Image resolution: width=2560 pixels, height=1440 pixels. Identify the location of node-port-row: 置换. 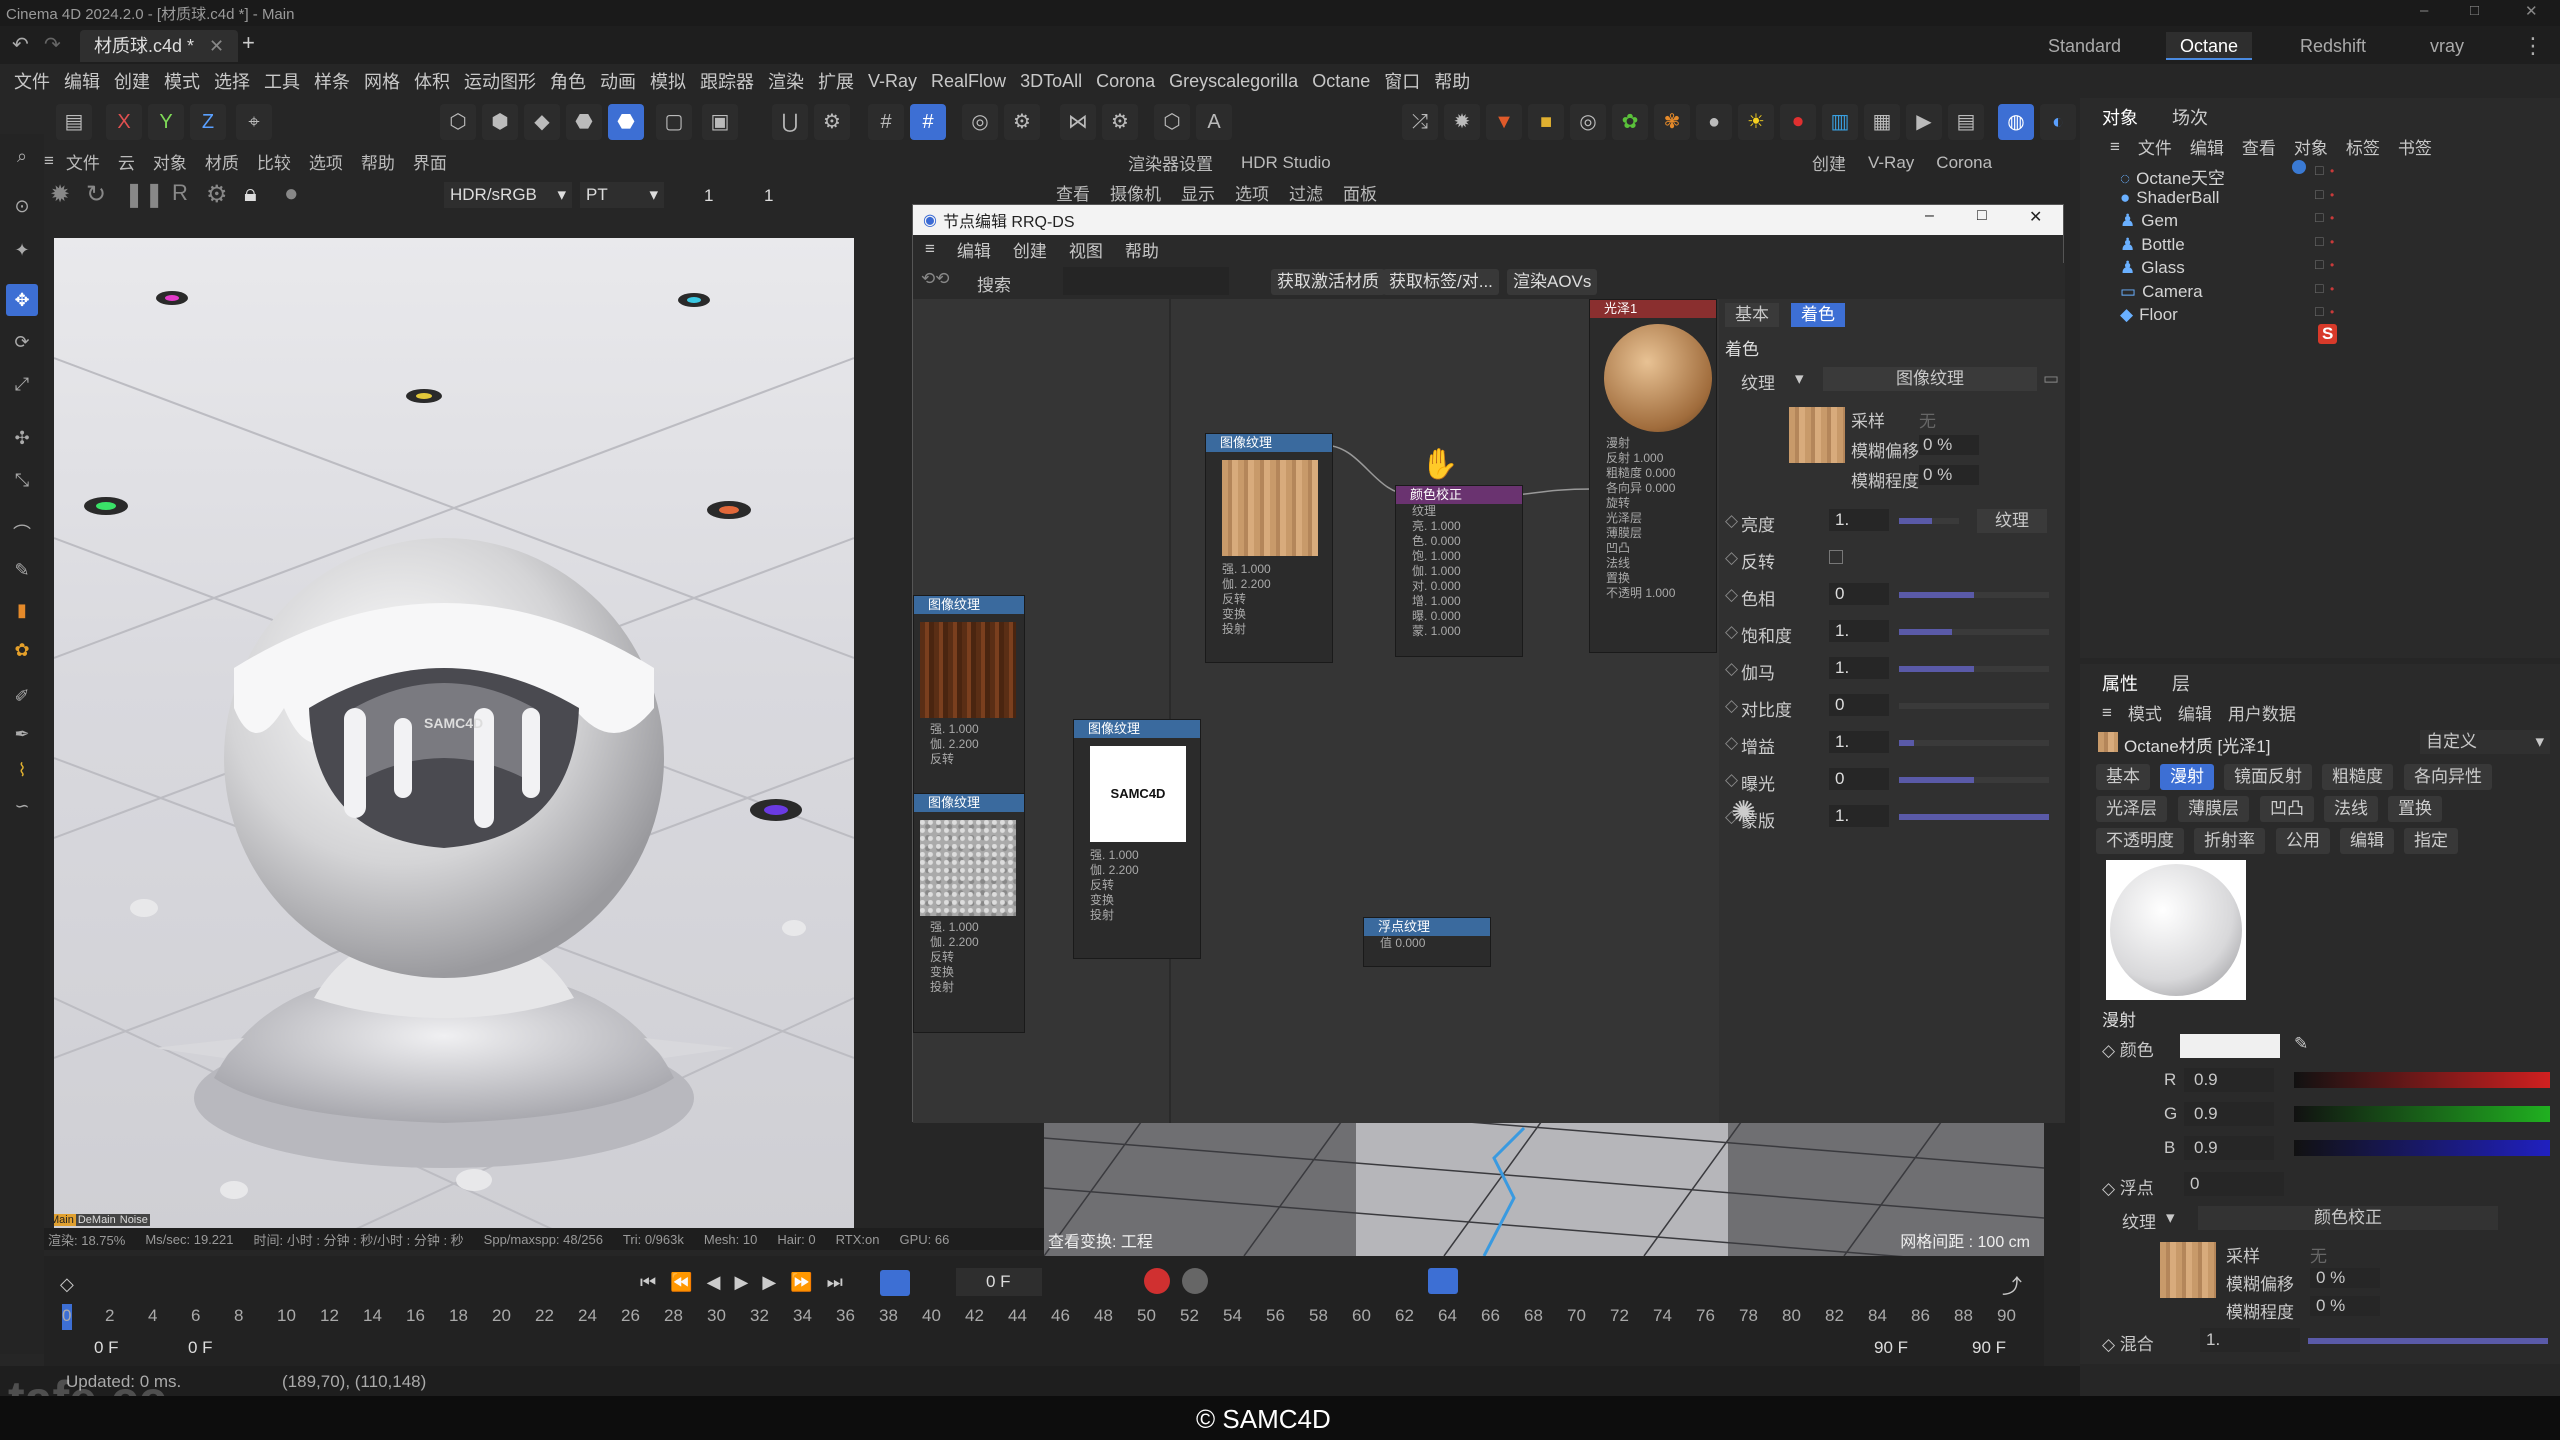
(1653, 578).